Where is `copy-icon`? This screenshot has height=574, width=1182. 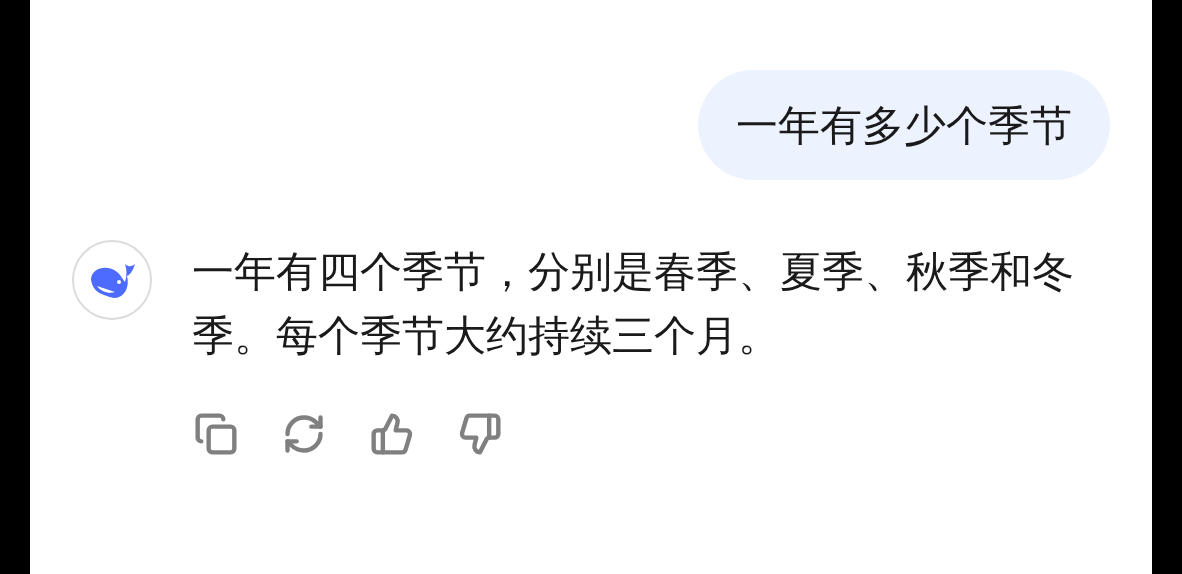 copy-icon is located at coordinates (216, 434).